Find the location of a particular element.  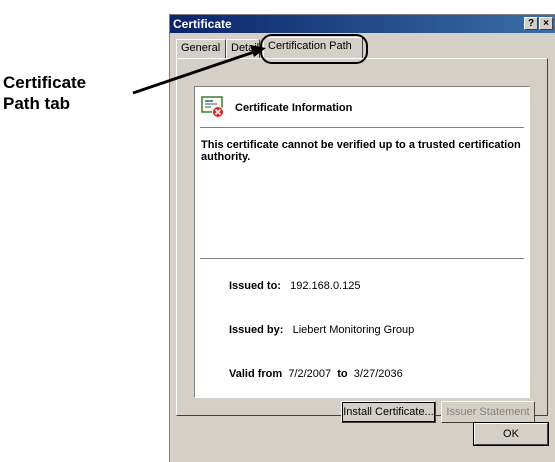

help-button: ? is located at coordinates (531, 23).